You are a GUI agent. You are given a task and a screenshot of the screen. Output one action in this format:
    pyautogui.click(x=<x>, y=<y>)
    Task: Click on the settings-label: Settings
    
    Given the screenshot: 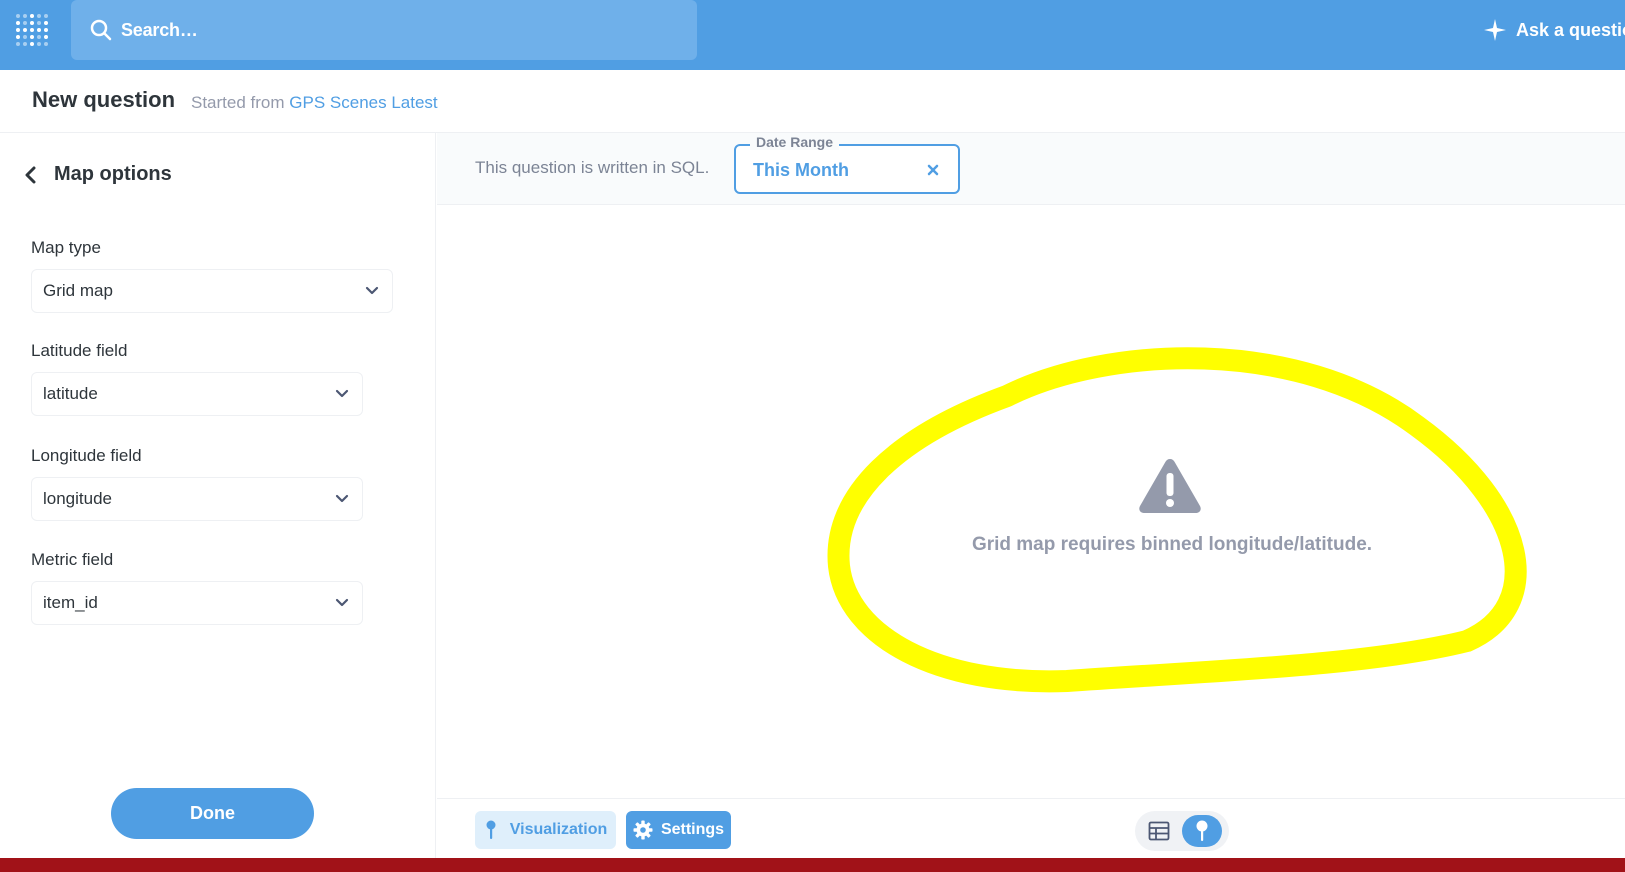 What is the action you would take?
    pyautogui.click(x=692, y=829)
    